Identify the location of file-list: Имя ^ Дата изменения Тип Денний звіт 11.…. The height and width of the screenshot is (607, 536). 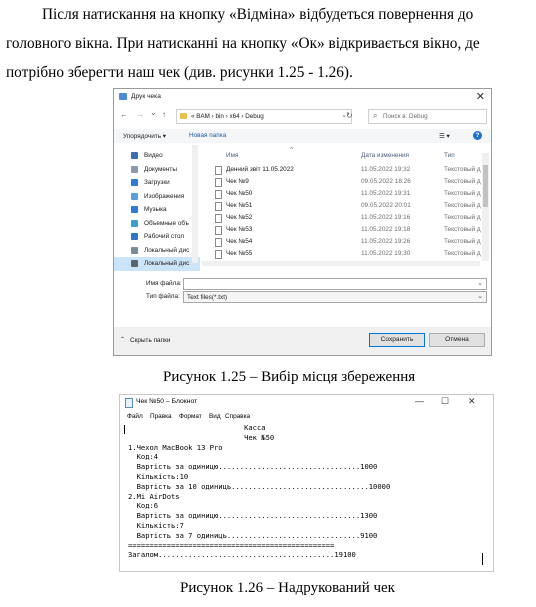
(343, 205).